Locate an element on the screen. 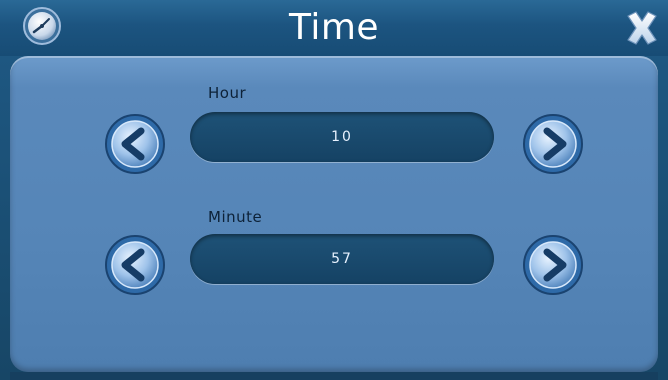 The width and height of the screenshot is (668, 380). minute-value: 57 is located at coordinates (342, 259).